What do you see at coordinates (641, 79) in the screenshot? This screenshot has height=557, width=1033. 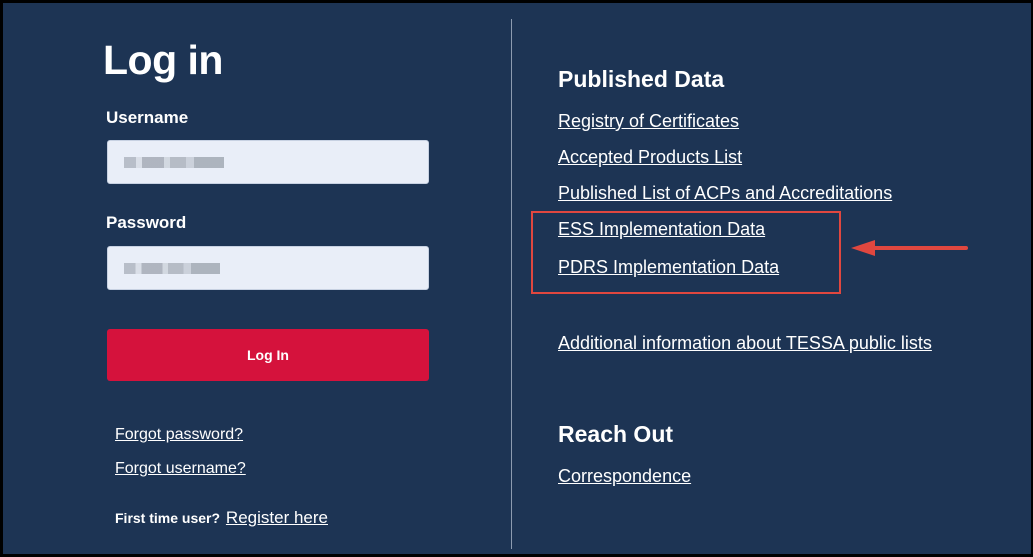 I see `published-data-heading: Published Data` at bounding box center [641, 79].